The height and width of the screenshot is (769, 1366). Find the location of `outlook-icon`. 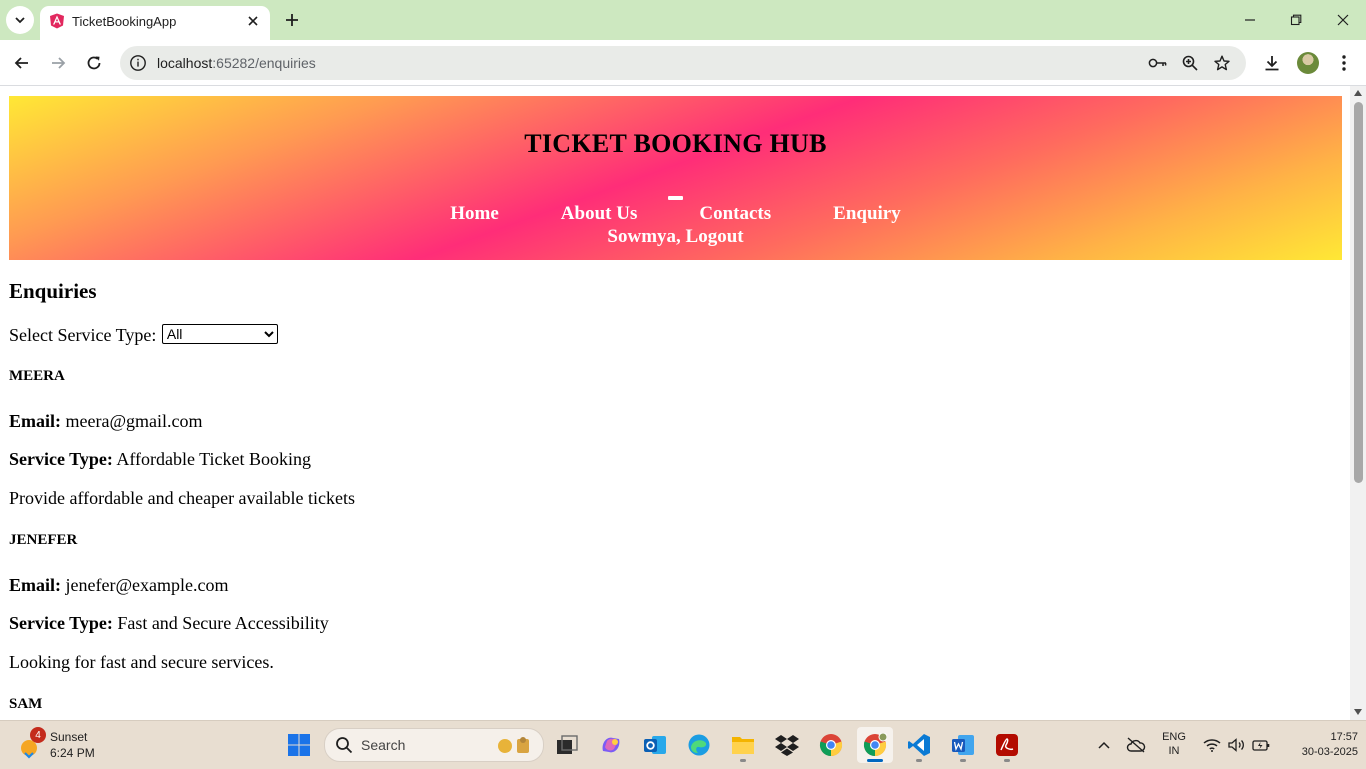

outlook-icon is located at coordinates (655, 745).